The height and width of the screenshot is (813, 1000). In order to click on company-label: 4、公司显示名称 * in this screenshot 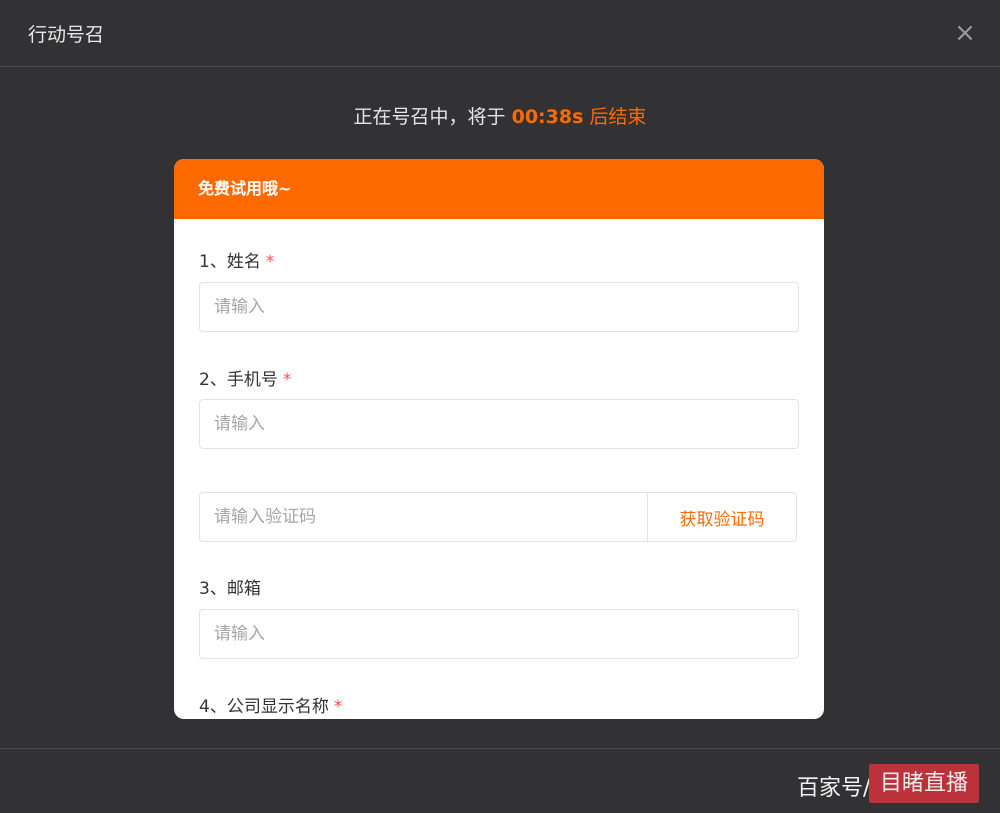, I will do `click(270, 704)`.